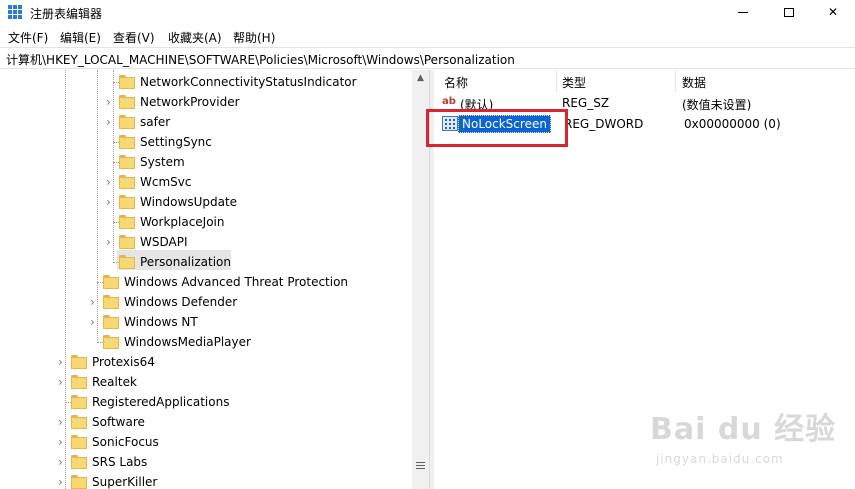  What do you see at coordinates (206, 122) in the screenshot?
I see `tree-item: › safer` at bounding box center [206, 122].